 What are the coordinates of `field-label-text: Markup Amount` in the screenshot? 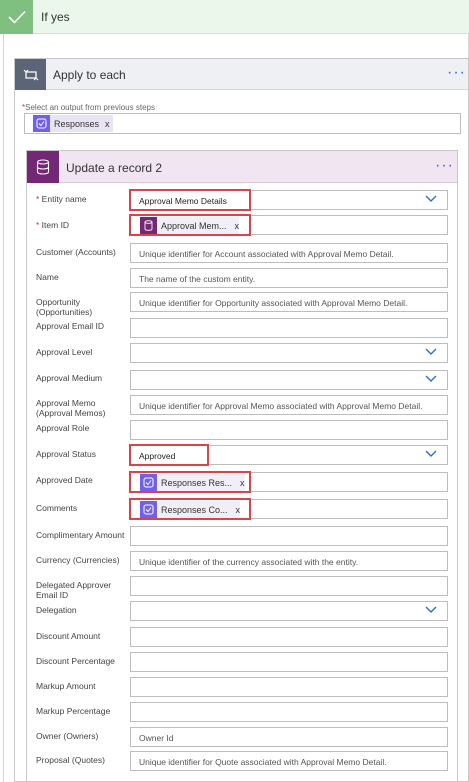 It's located at (66, 686).